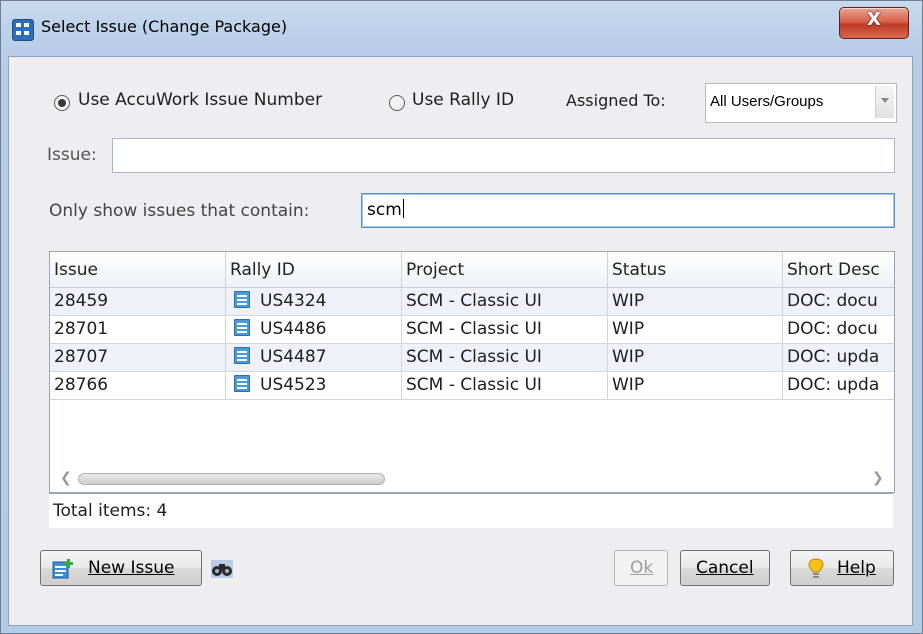 This screenshot has height=634, width=923. I want to click on title-bar: Select Issue (Change Package) X, so click(461, 29).